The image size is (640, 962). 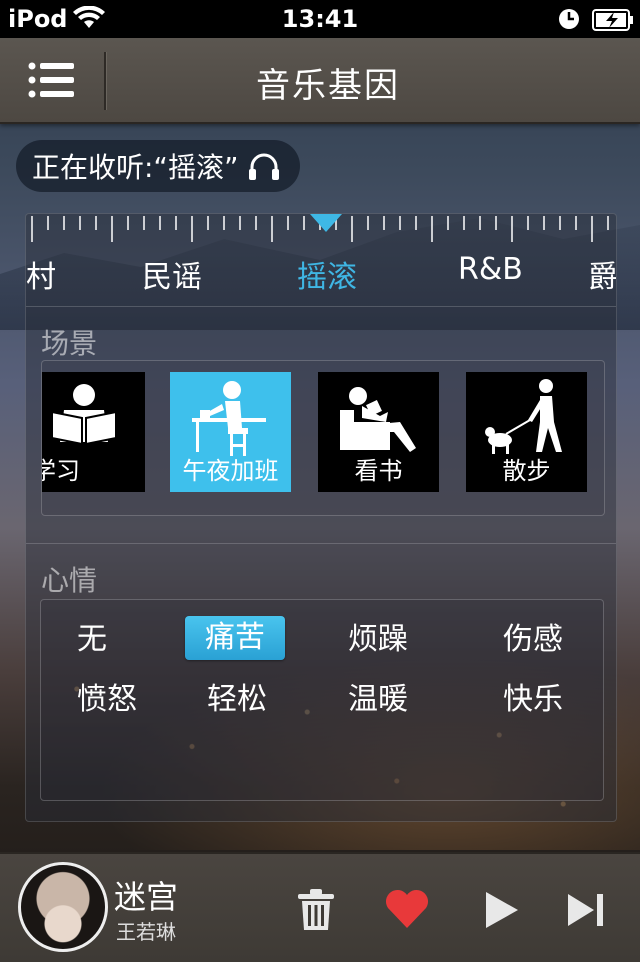 I want to click on status-bar: iPod 13:41, so click(x=320, y=19).